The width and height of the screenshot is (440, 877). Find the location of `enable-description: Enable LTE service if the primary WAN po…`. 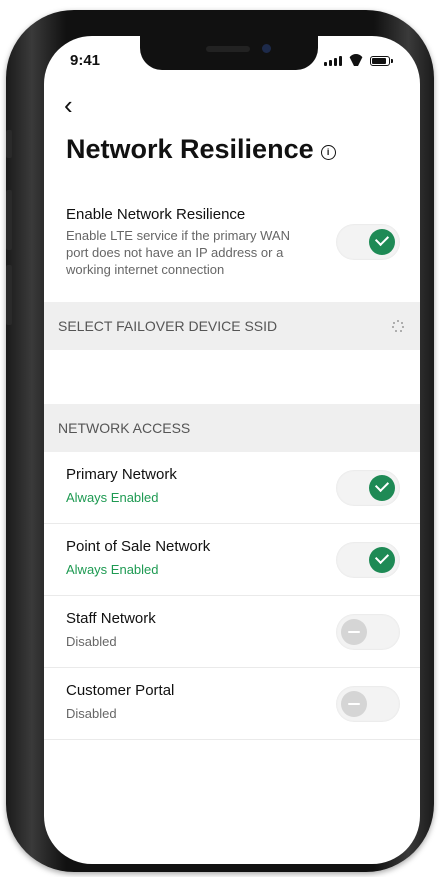

enable-description: Enable LTE service if the primary WAN po… is located at coordinates (178, 252).